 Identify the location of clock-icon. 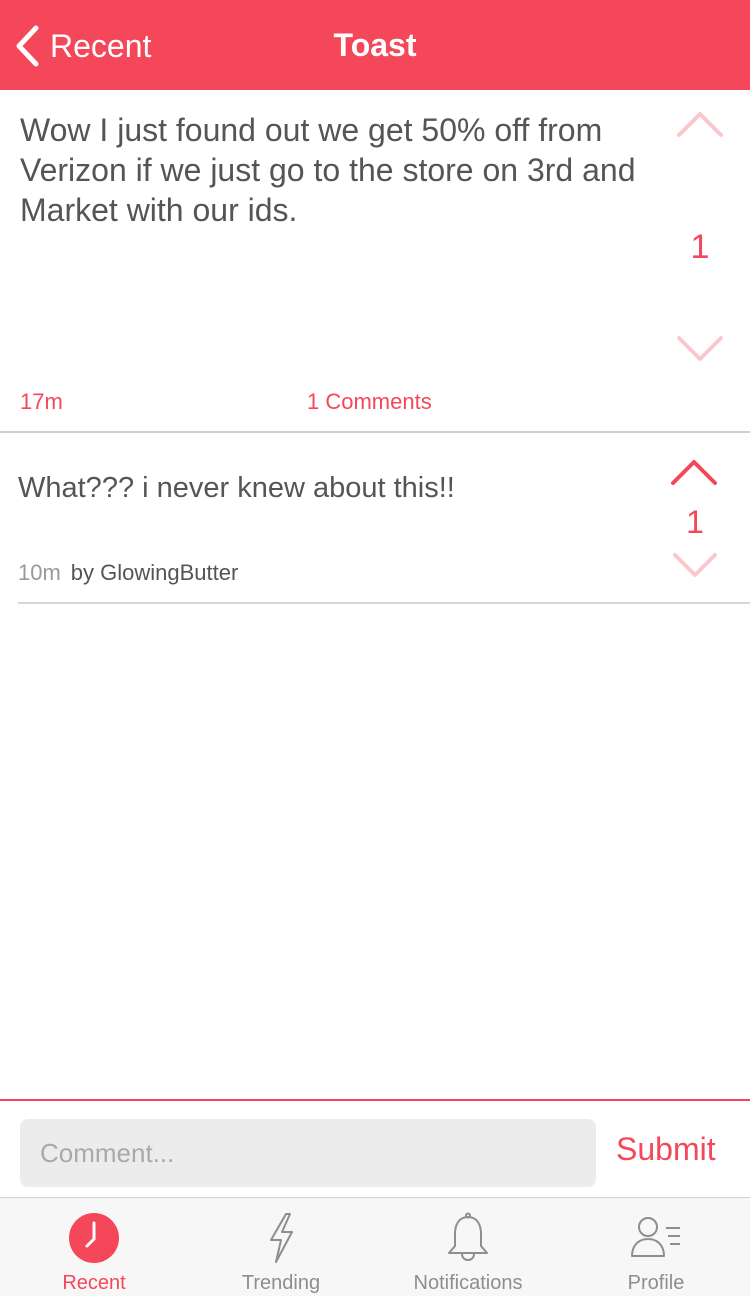
(94, 1238).